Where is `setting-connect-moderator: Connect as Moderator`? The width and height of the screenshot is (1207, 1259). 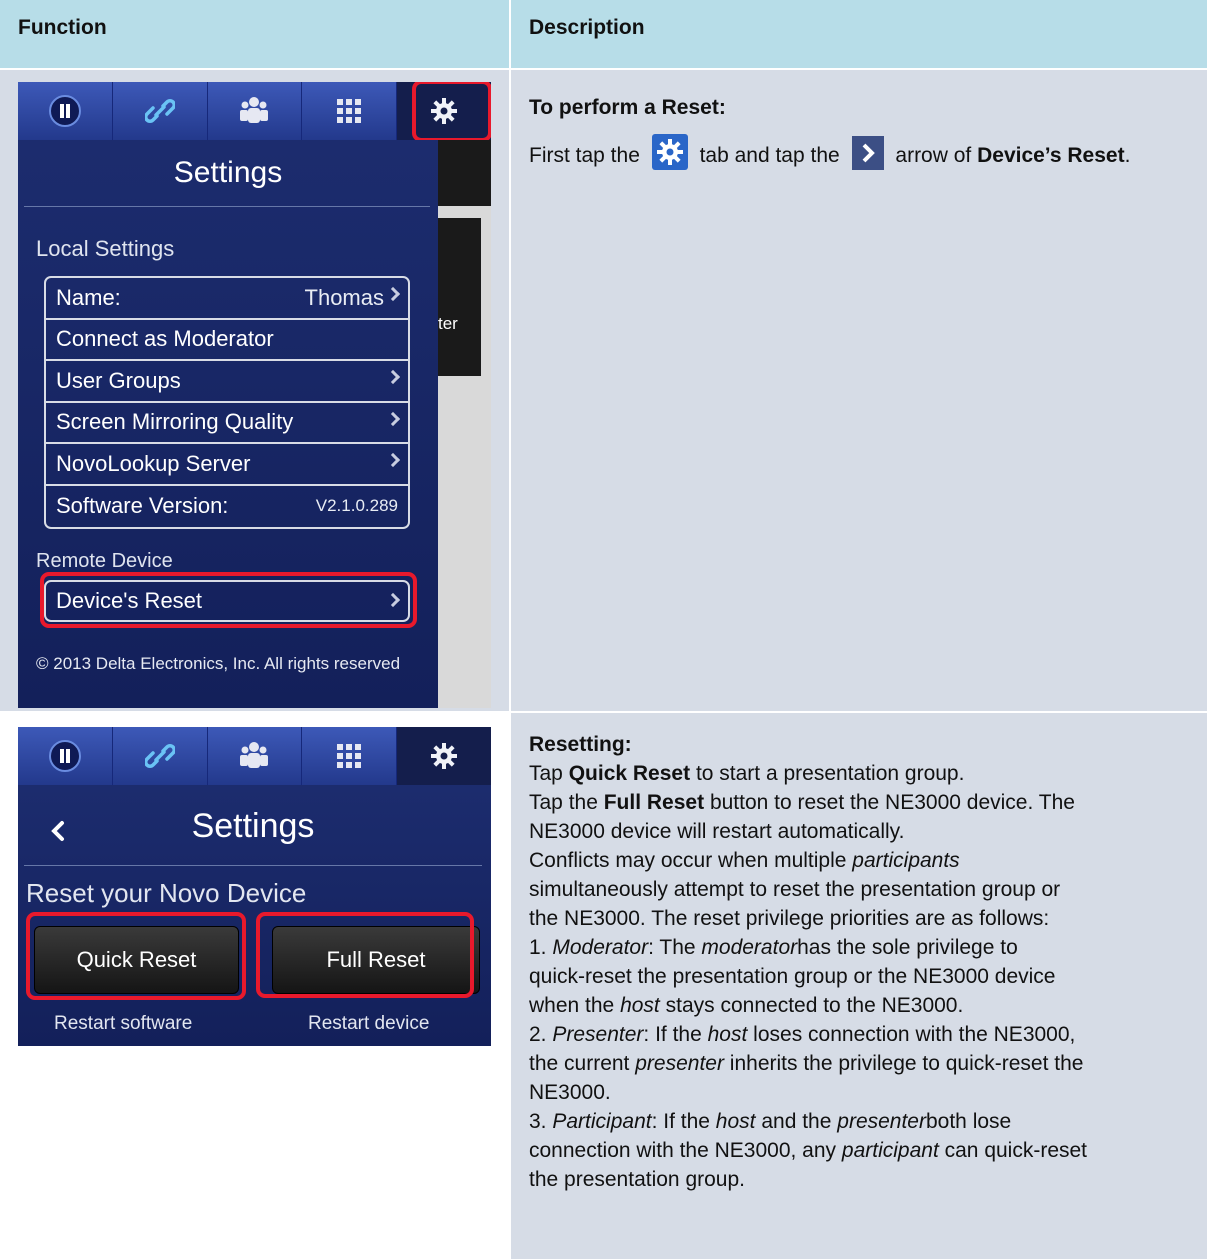
setting-connect-moderator: Connect as Moderator is located at coordinates (227, 340).